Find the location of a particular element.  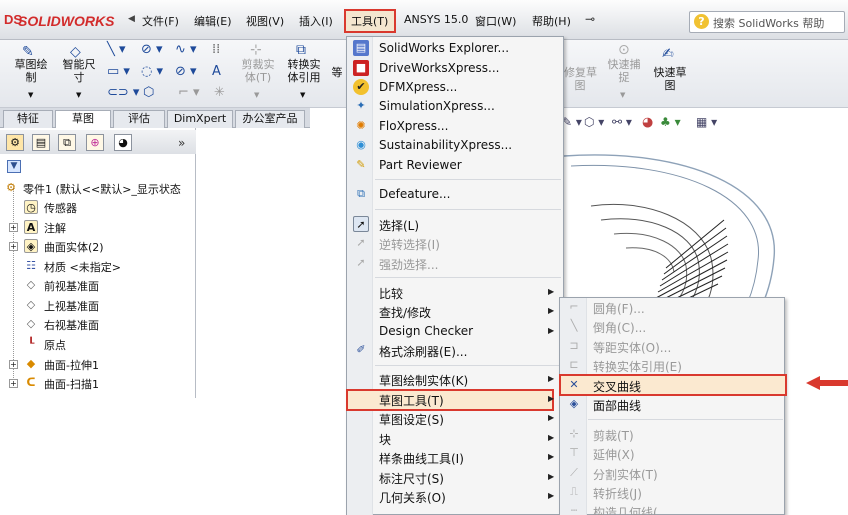

menu-item-part-reviewer: Part Reviewer is located at coordinates (420, 165).